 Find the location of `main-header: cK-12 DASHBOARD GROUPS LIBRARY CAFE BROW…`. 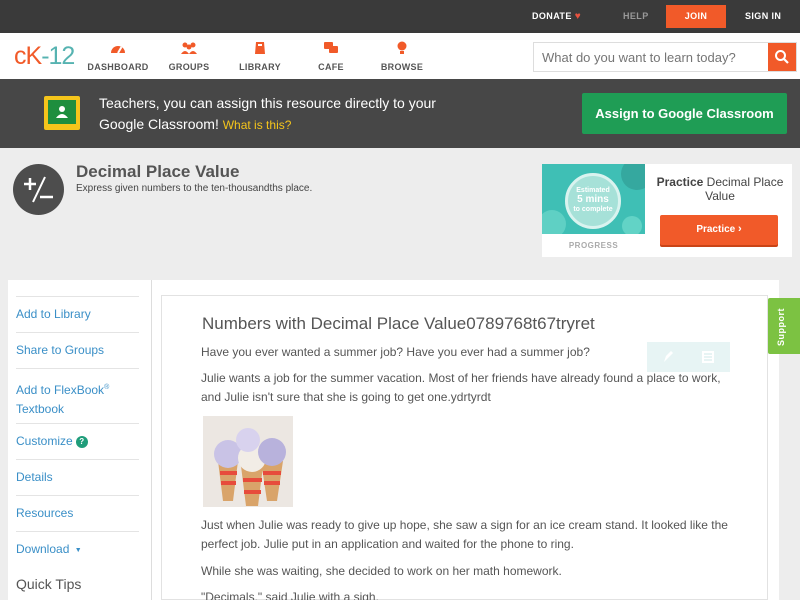

main-header: cK-12 DASHBOARD GROUPS LIBRARY CAFE BROW… is located at coordinates (400, 56).